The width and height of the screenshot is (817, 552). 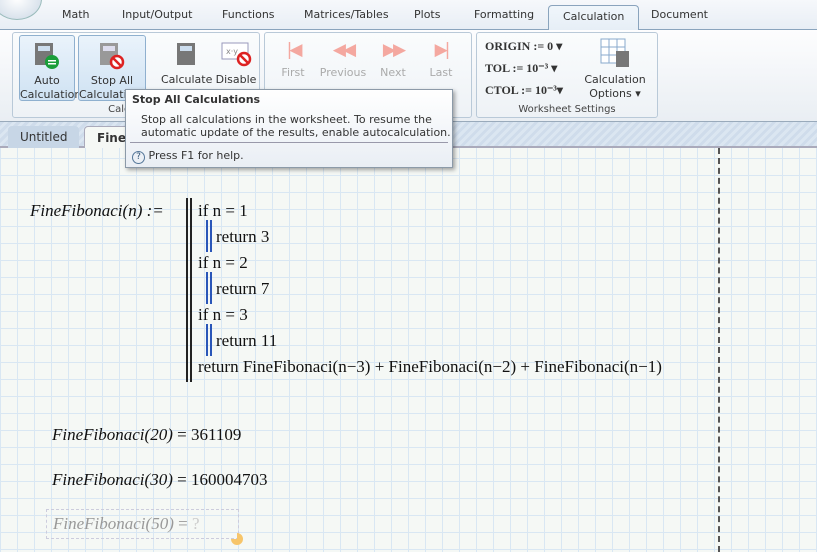 I want to click on origin-setting: ORIGIN := 0 ▾, so click(x=523, y=46).